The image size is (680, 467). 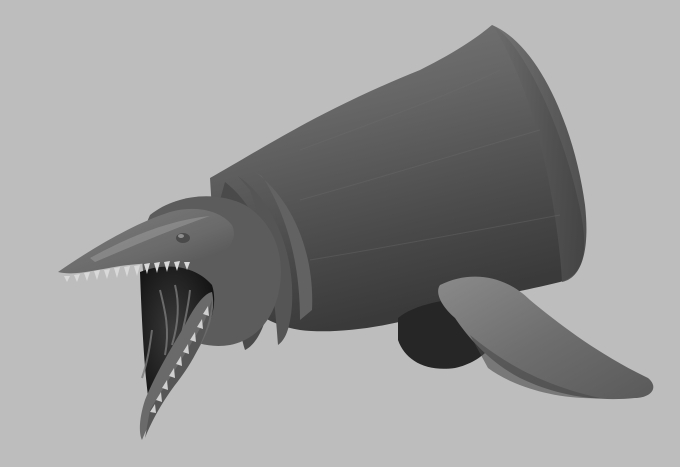 I want to click on eye, so click(x=183, y=238).